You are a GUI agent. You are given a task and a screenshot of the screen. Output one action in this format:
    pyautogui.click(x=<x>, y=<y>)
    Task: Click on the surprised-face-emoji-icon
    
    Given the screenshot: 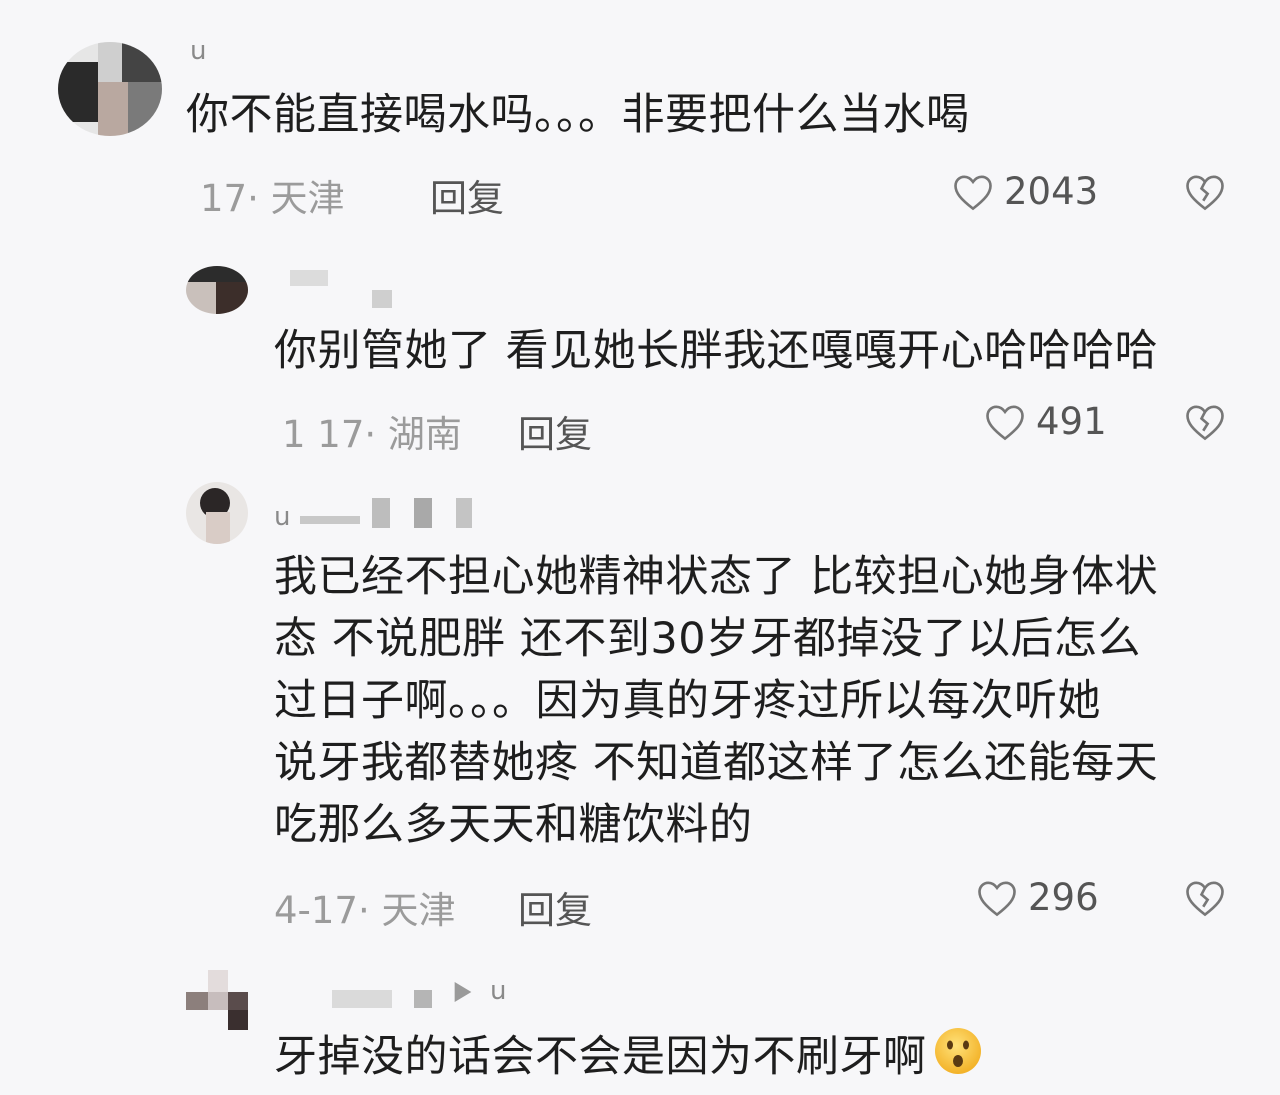 What is the action you would take?
    pyautogui.click(x=958, y=1059)
    